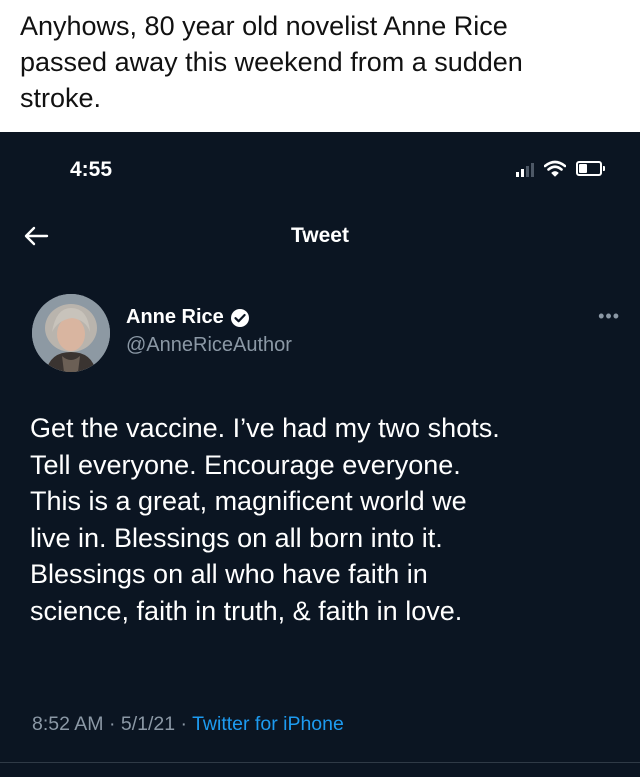 This screenshot has width=640, height=777. I want to click on author-name-text: Anne Rice, so click(175, 317).